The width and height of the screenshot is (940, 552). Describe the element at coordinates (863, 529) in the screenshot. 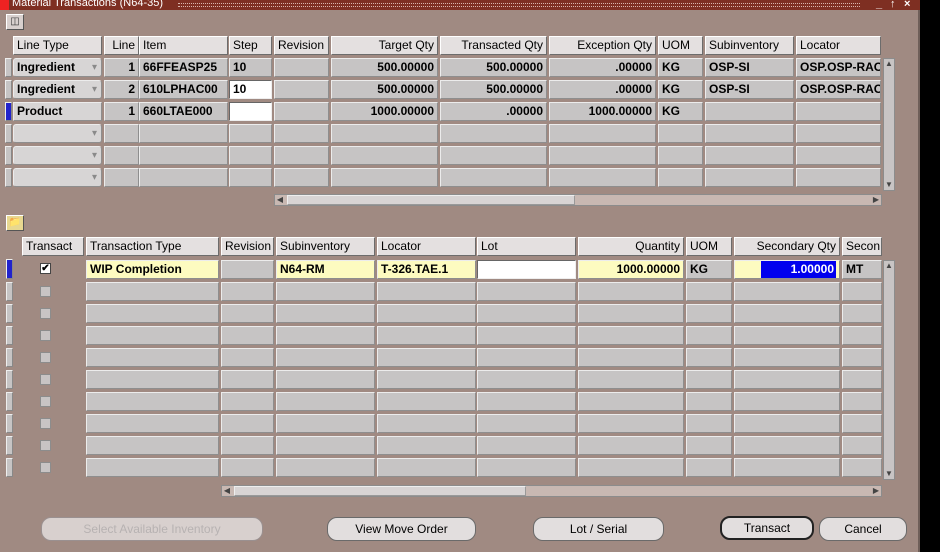

I see `cancel-button: Cancel` at that location.